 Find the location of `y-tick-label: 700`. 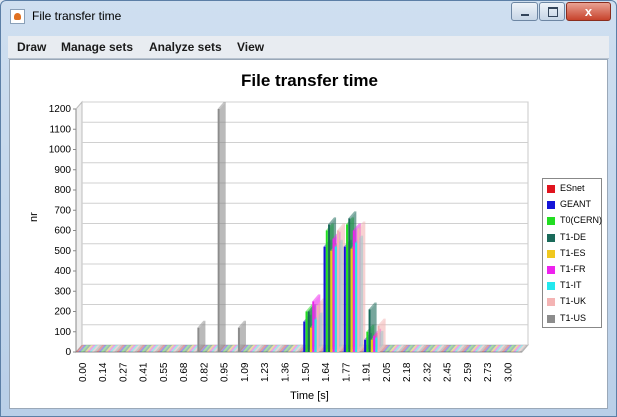

y-tick-label: 700 is located at coordinates (62, 210).